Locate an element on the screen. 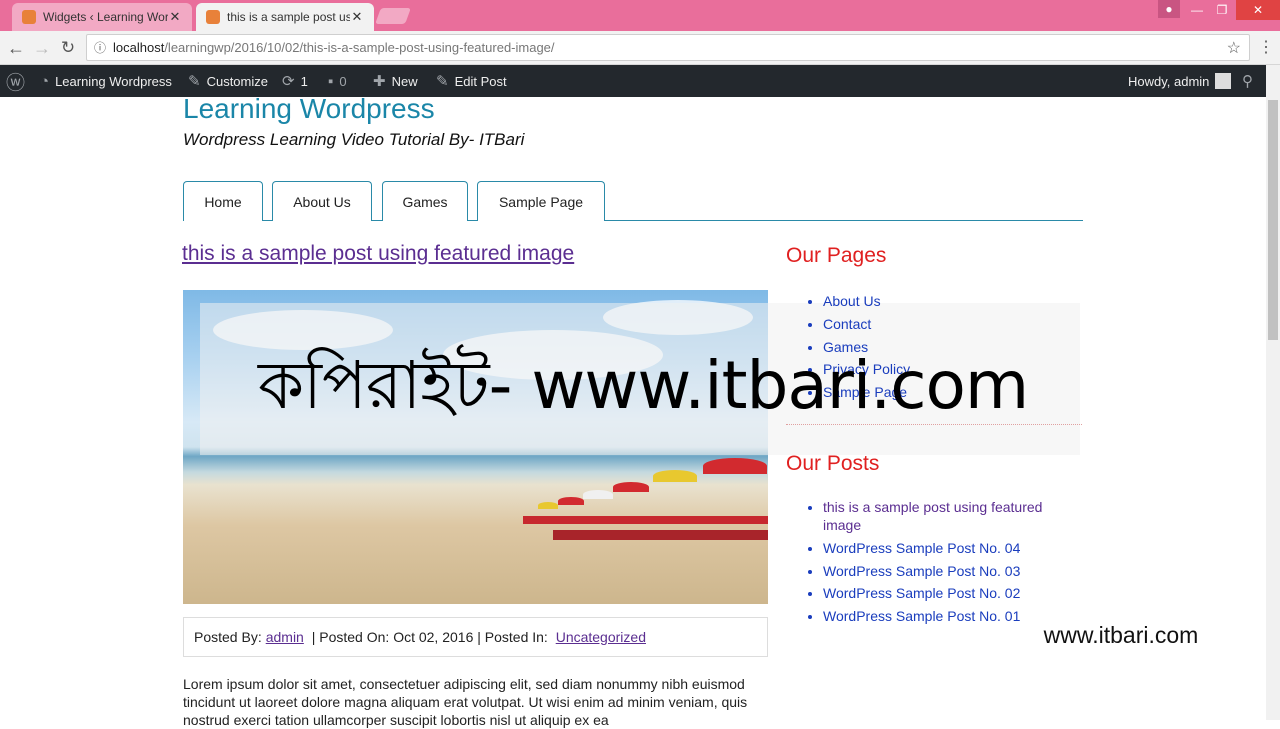  site-title: Learning Wordpress is located at coordinates (309, 109).